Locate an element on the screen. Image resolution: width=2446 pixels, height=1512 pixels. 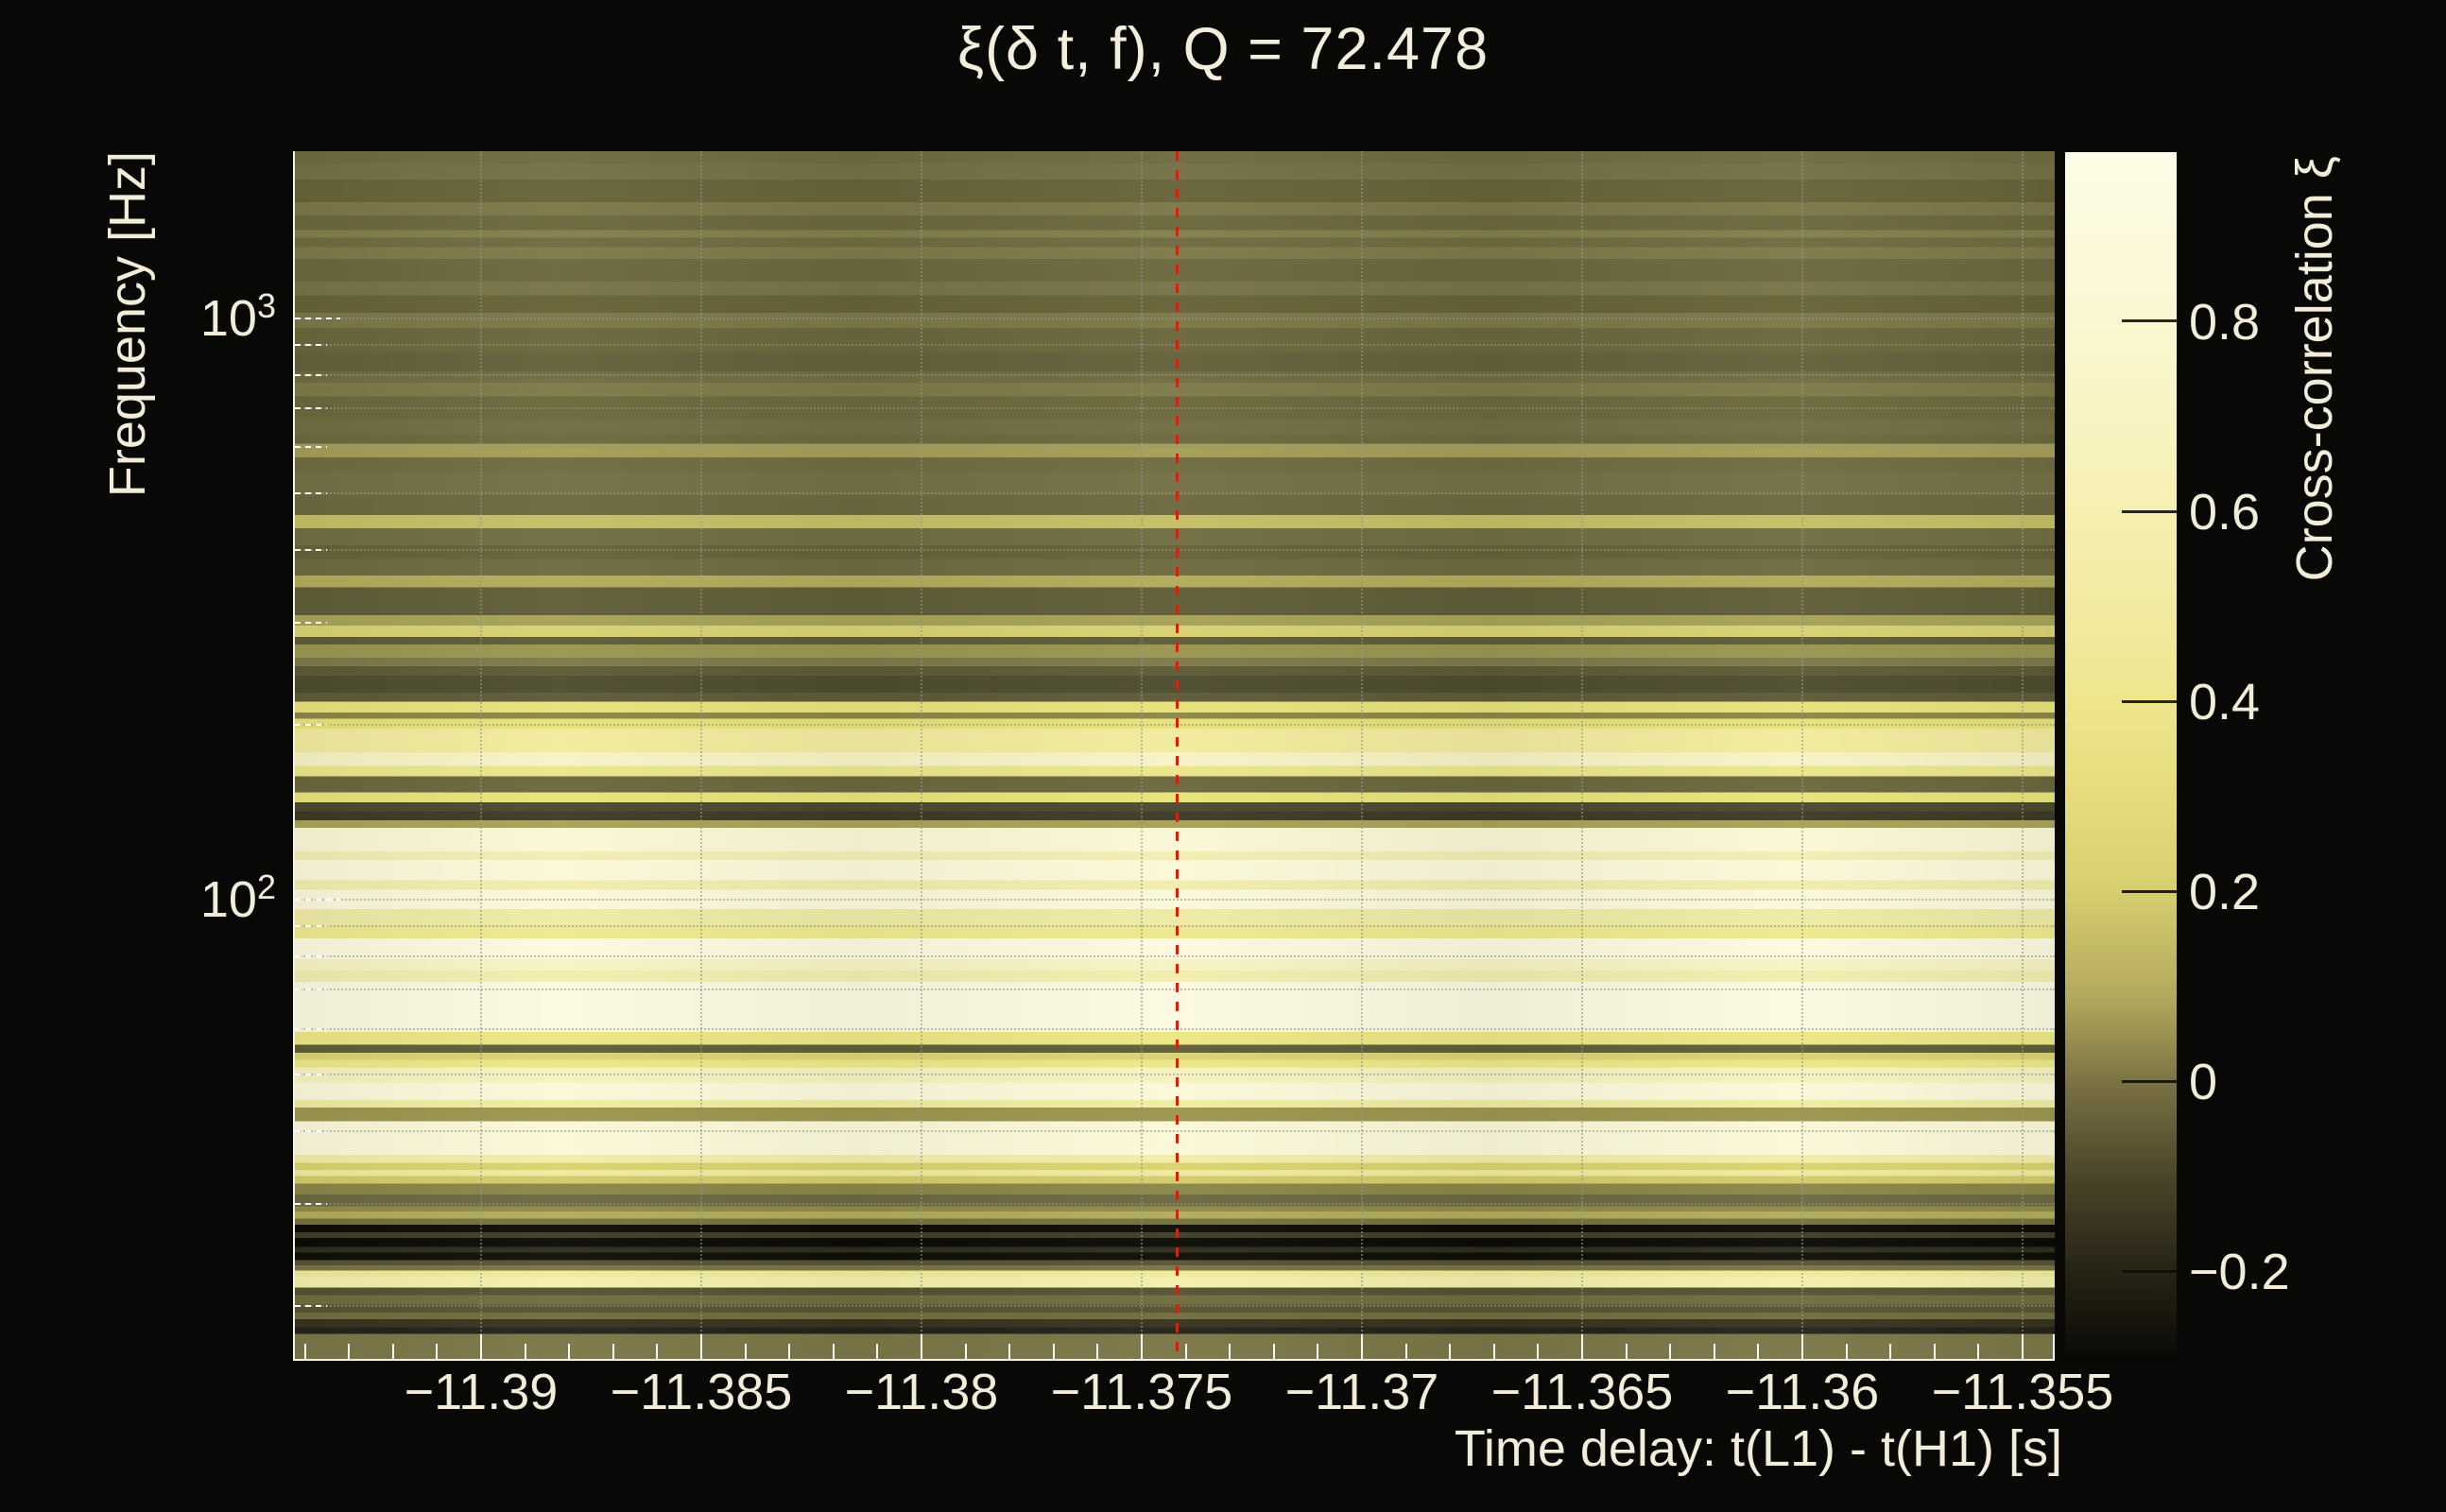
colorbar-tick-label: 0.2 is located at coordinates (2225, 892).